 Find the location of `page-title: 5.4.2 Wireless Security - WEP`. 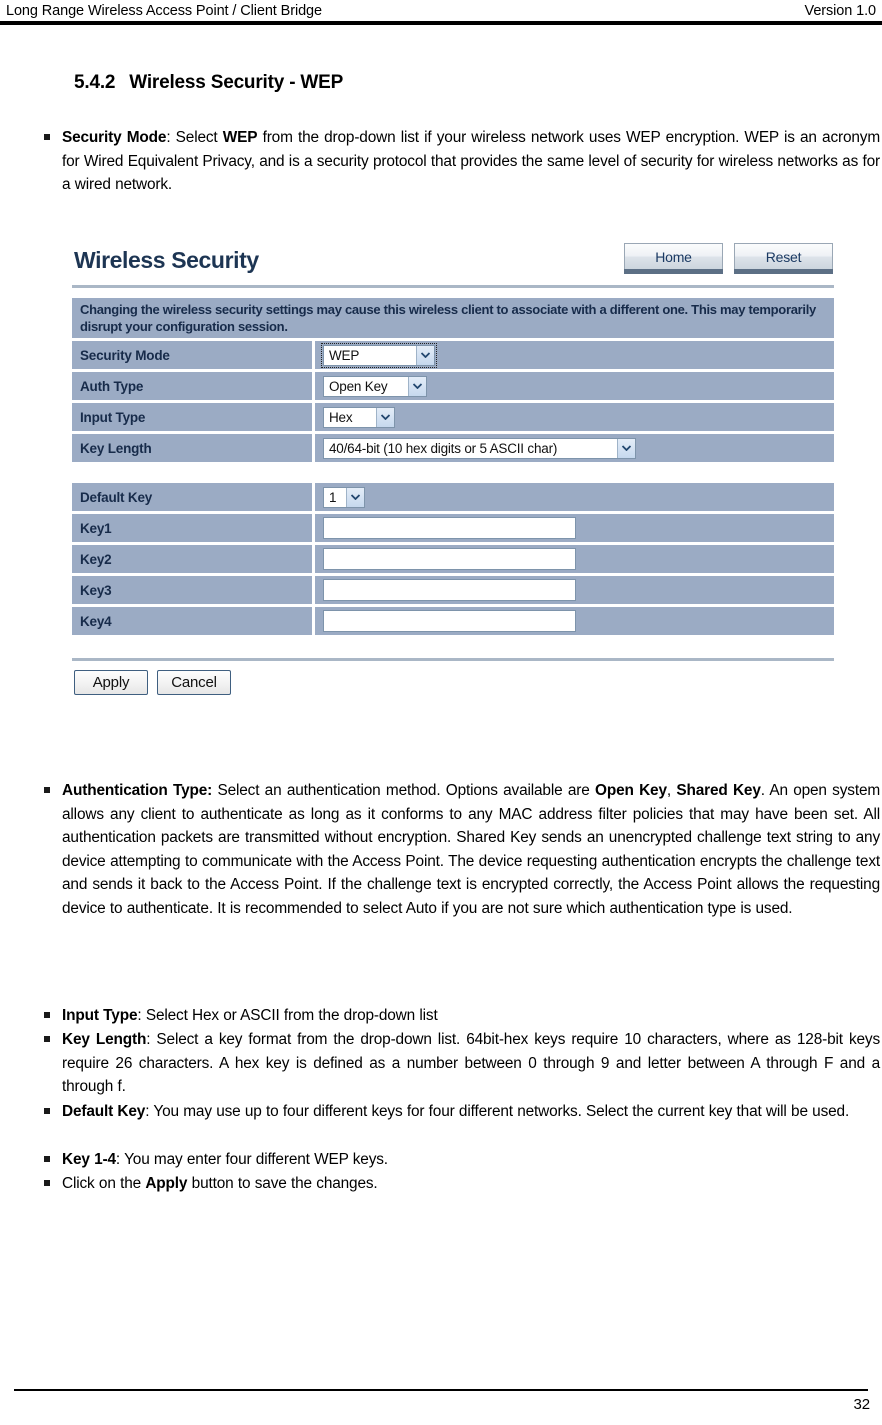

page-title: 5.4.2 Wireless Security - WEP is located at coordinates (208, 83).